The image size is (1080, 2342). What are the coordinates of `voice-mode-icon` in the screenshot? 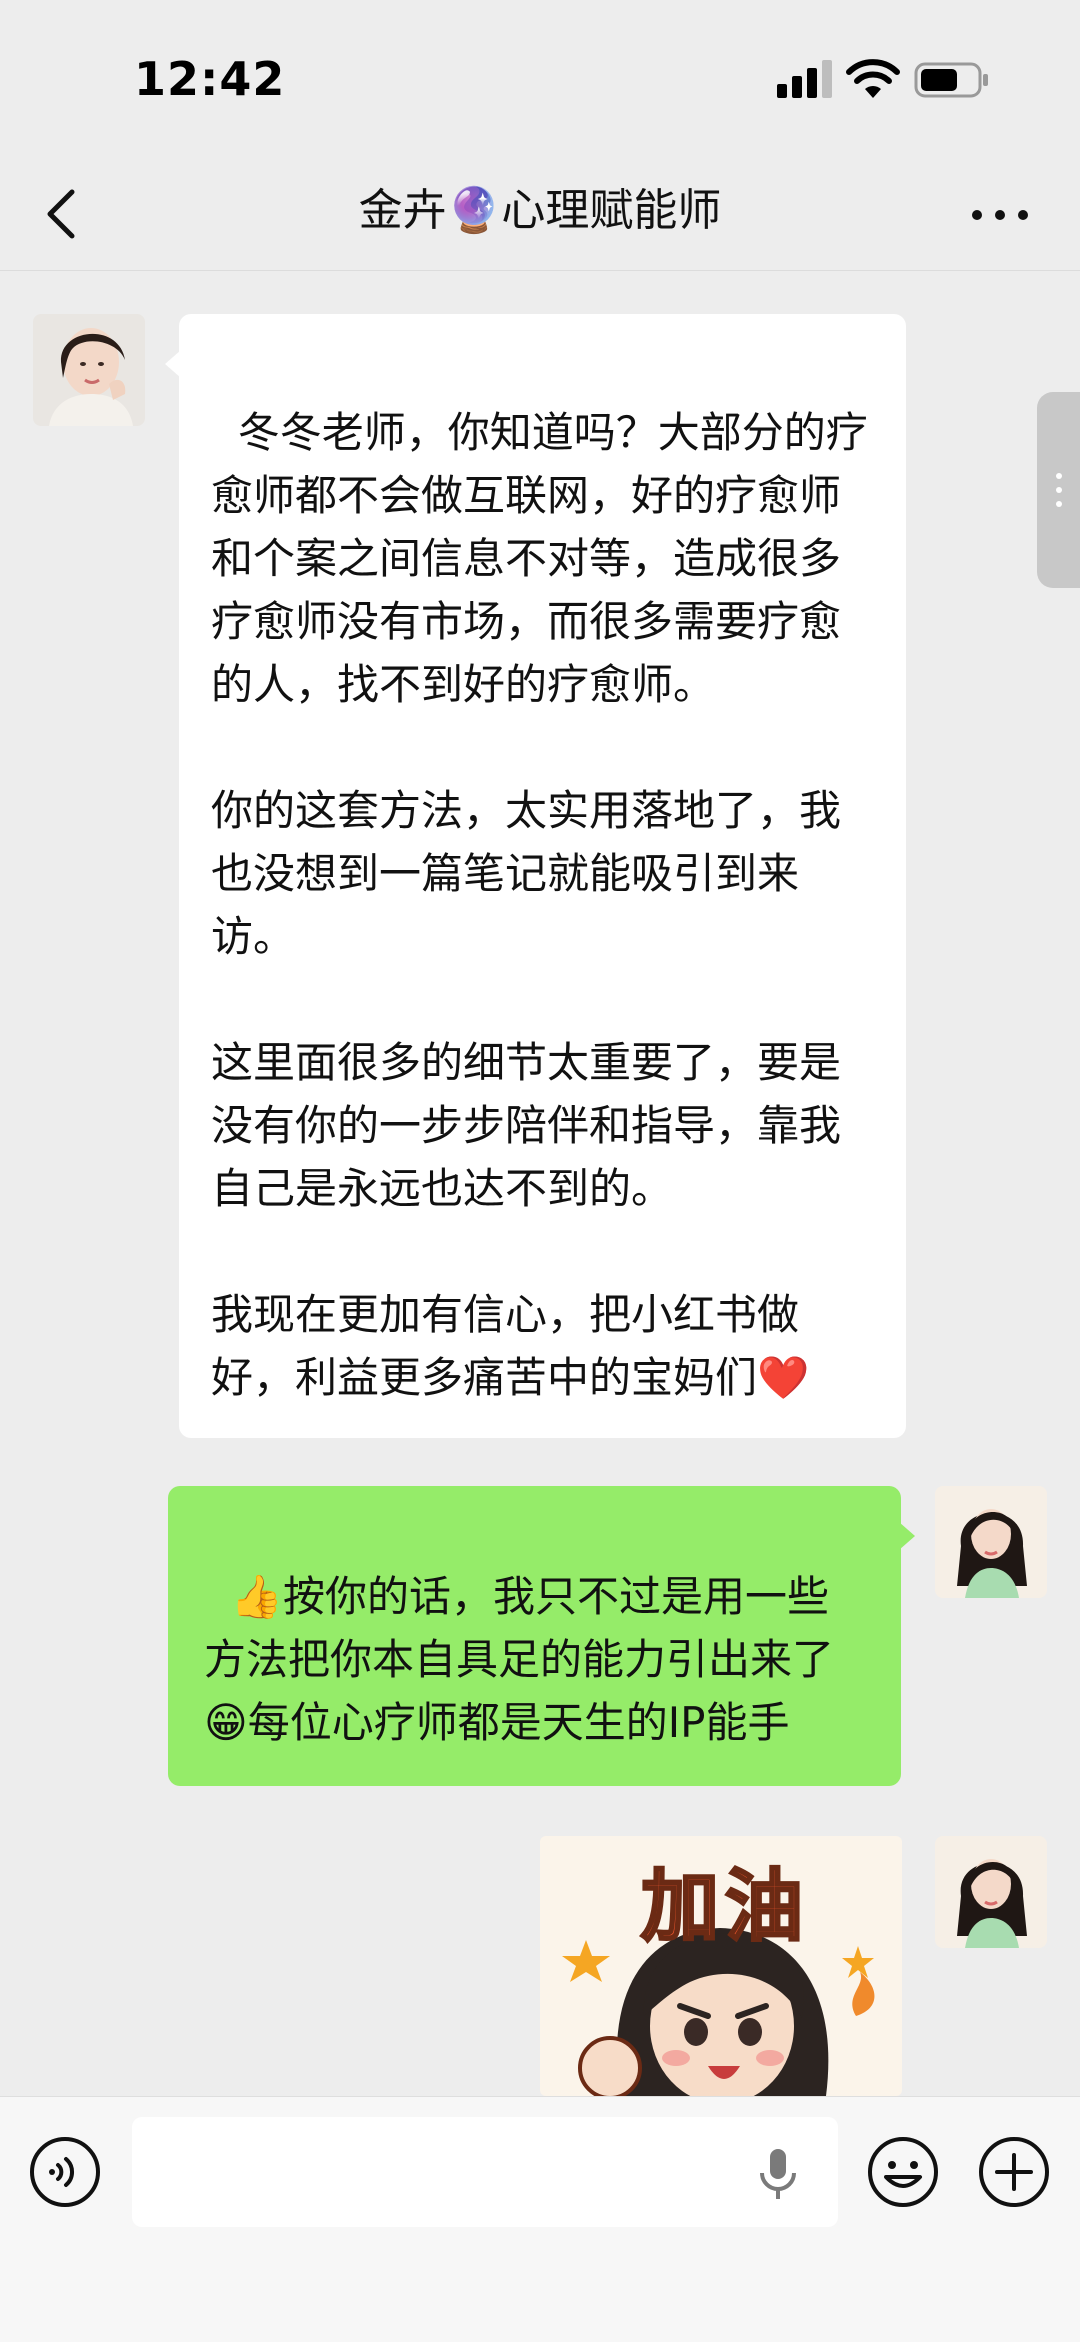 It's located at (65, 2172).